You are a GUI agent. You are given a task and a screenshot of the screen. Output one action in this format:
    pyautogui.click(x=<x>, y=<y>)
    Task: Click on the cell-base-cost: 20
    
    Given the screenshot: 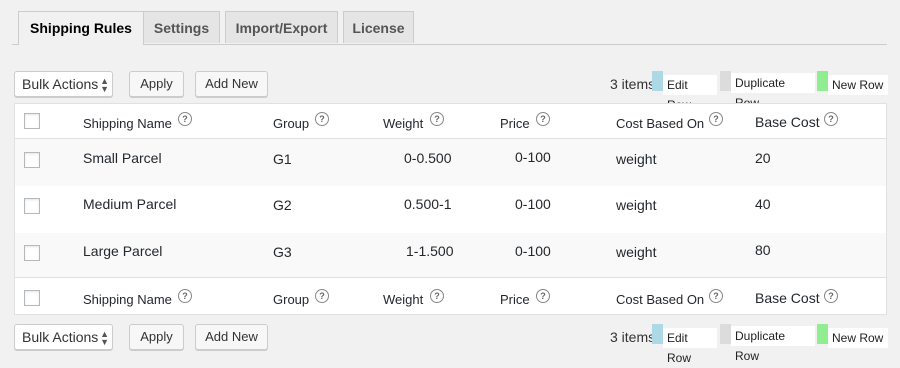 What is the action you would take?
    pyautogui.click(x=763, y=158)
    